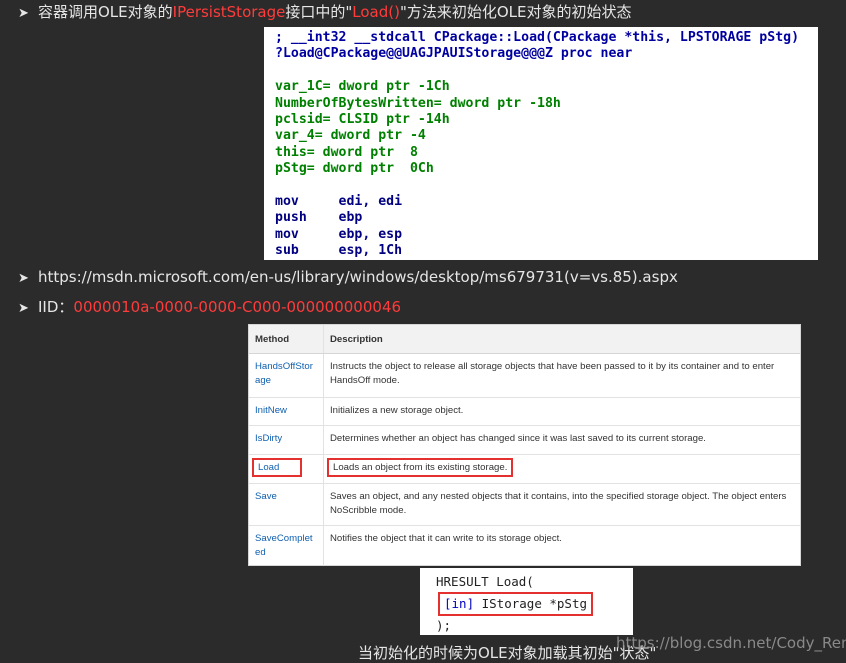  What do you see at coordinates (286, 504) in the screenshot?
I see `method-link-save: Save` at bounding box center [286, 504].